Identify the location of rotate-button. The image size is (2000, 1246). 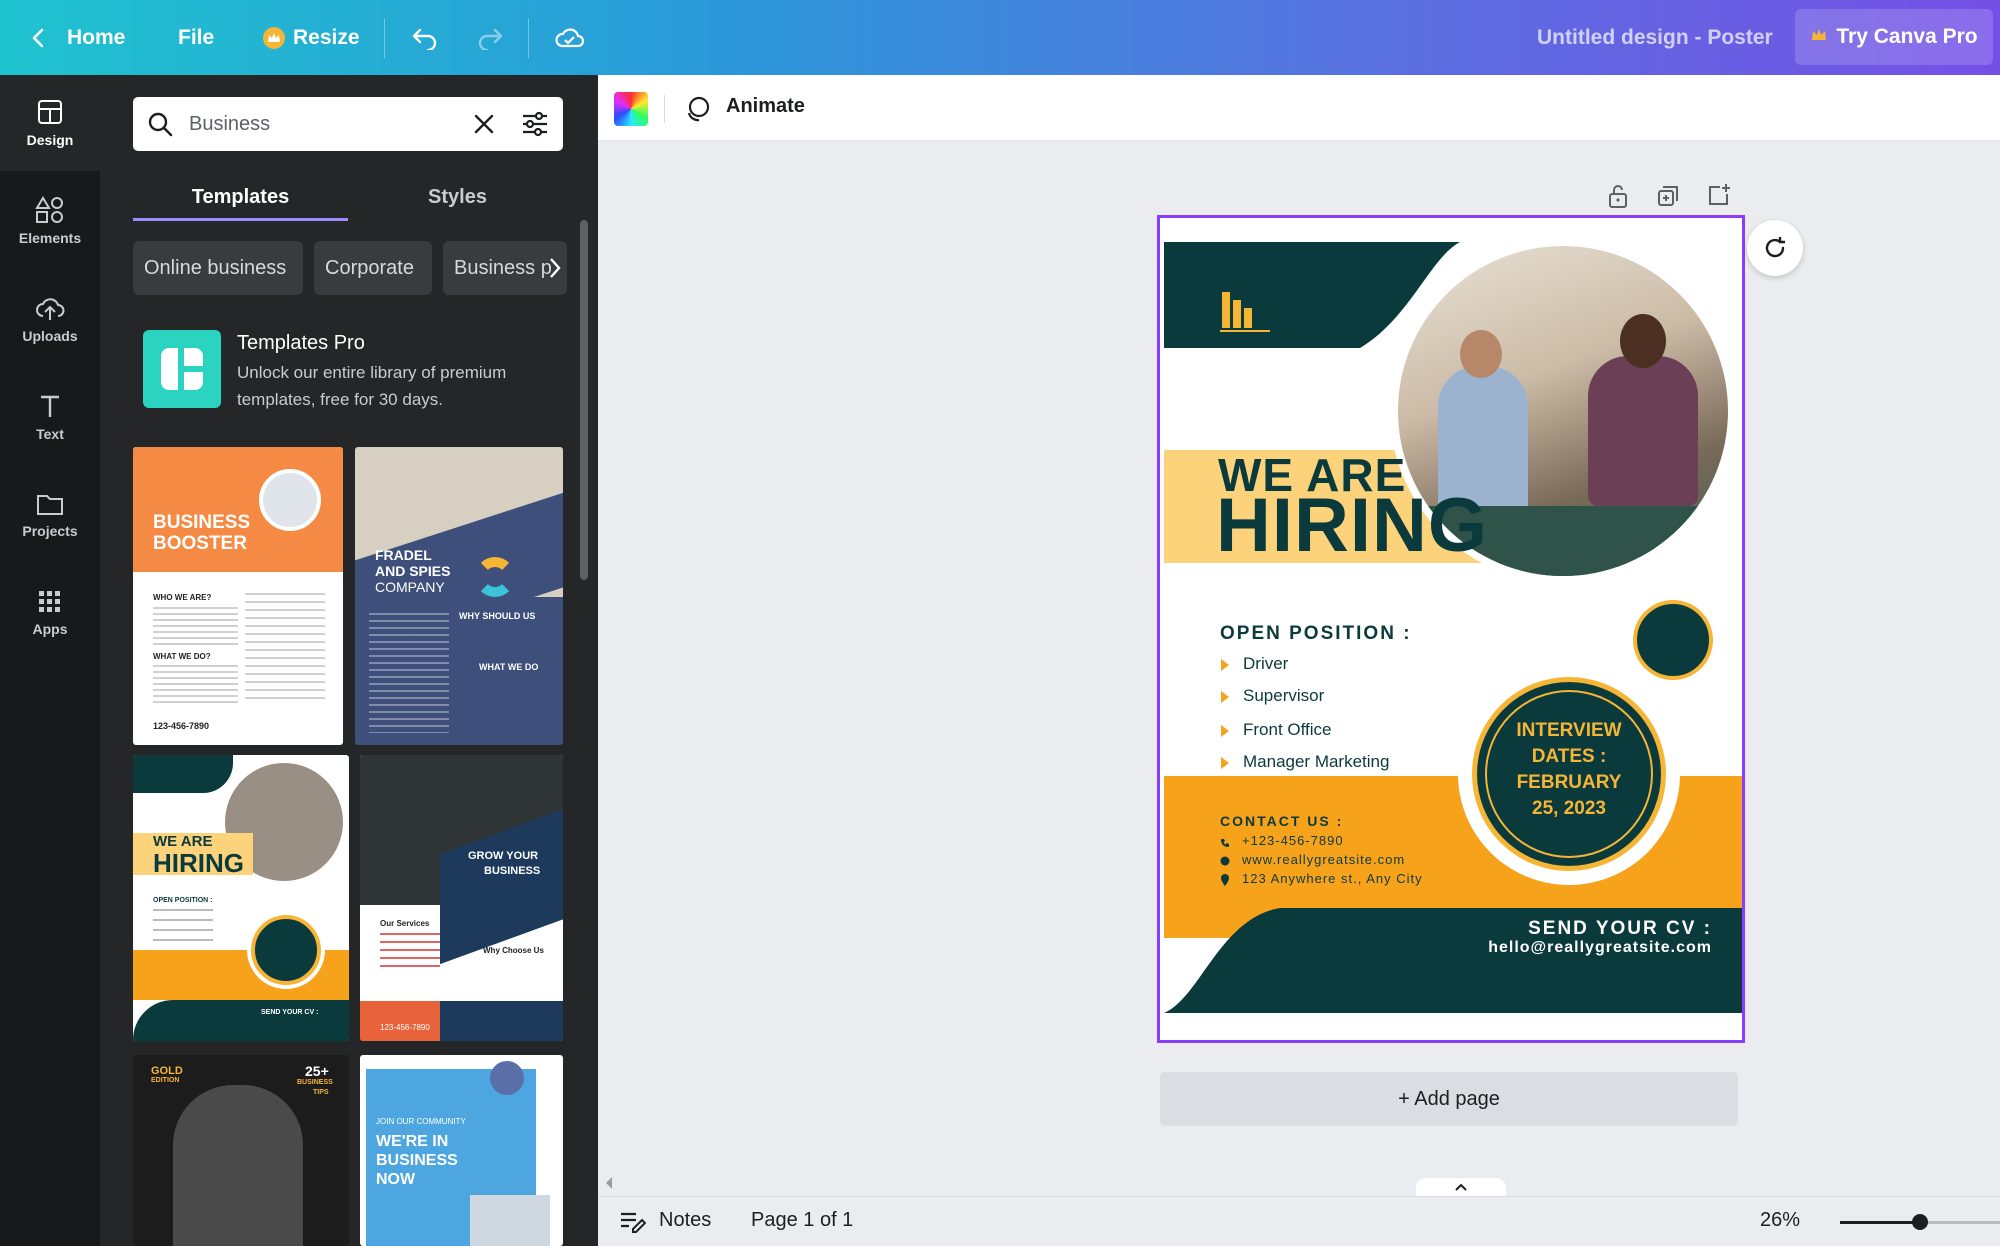
(1775, 248).